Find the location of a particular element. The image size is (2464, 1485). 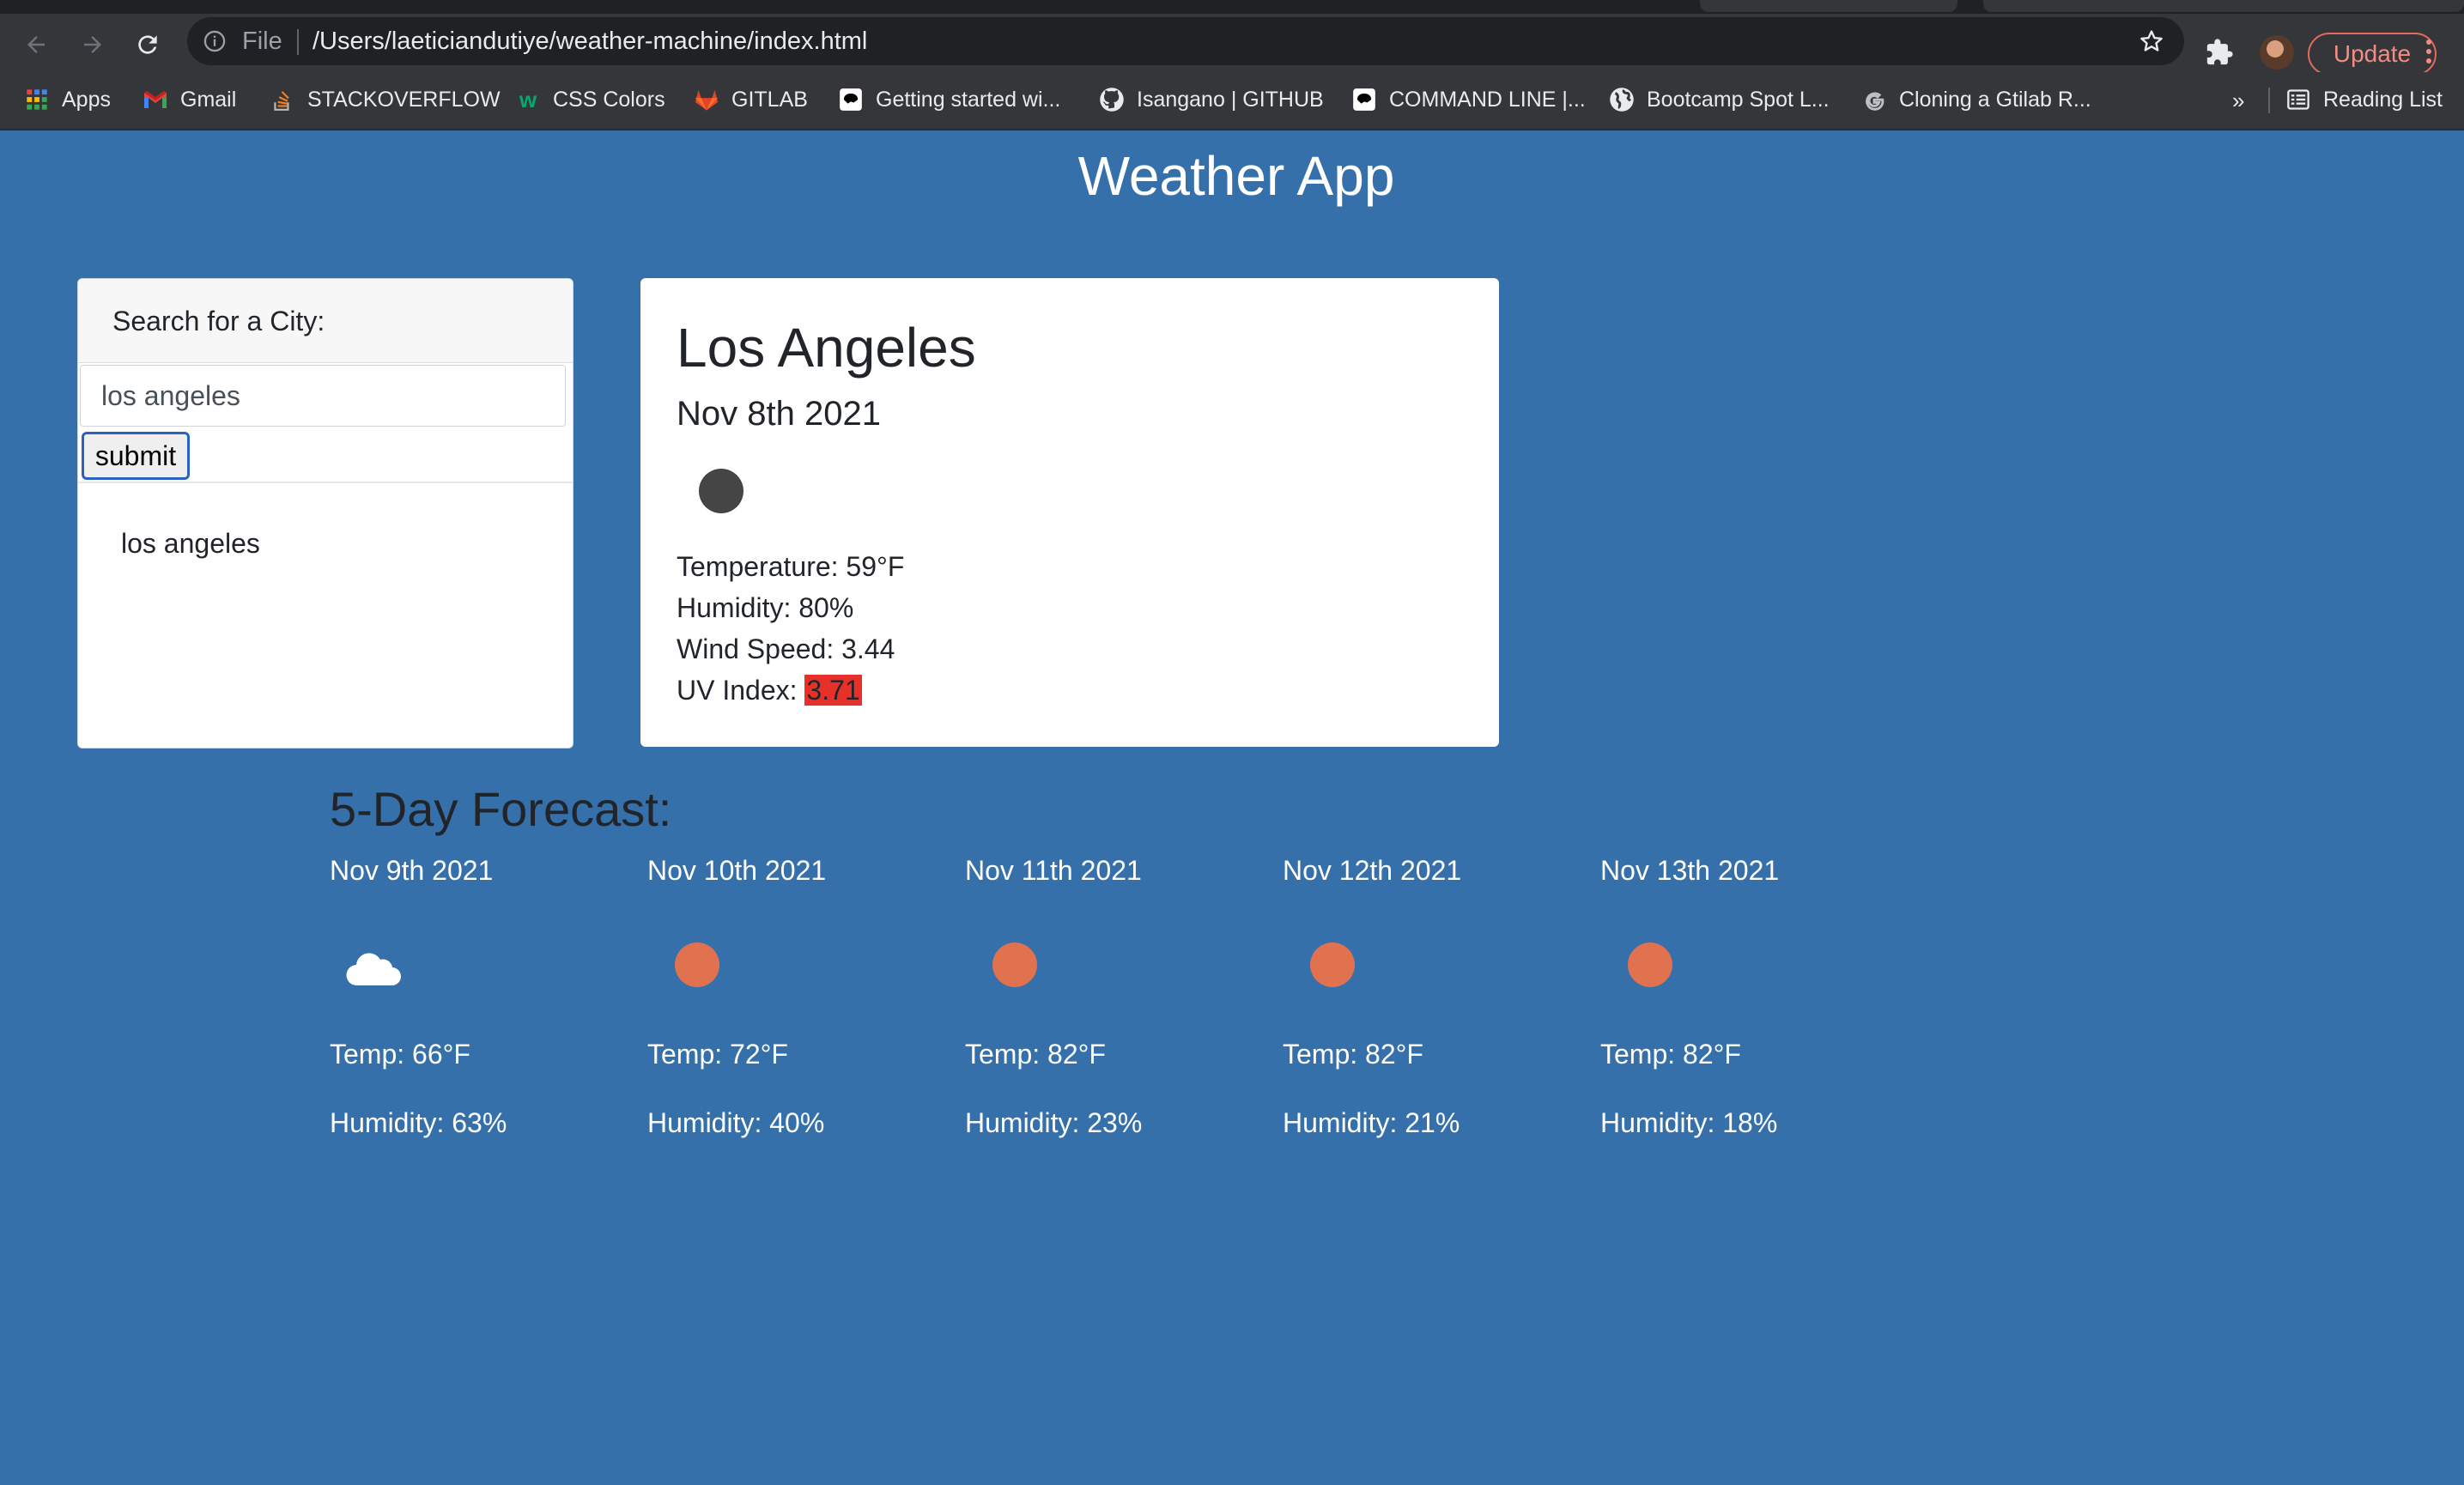

bookmark-label: Gmail is located at coordinates (208, 99).